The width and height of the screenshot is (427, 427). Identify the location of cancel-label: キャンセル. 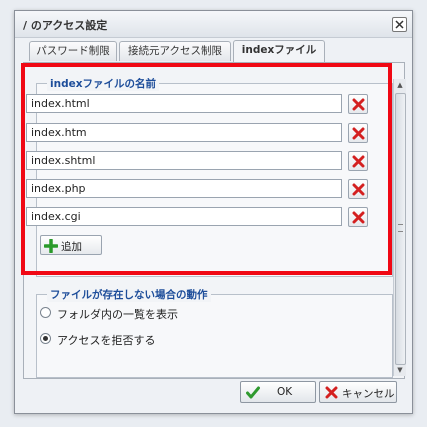
(368, 394).